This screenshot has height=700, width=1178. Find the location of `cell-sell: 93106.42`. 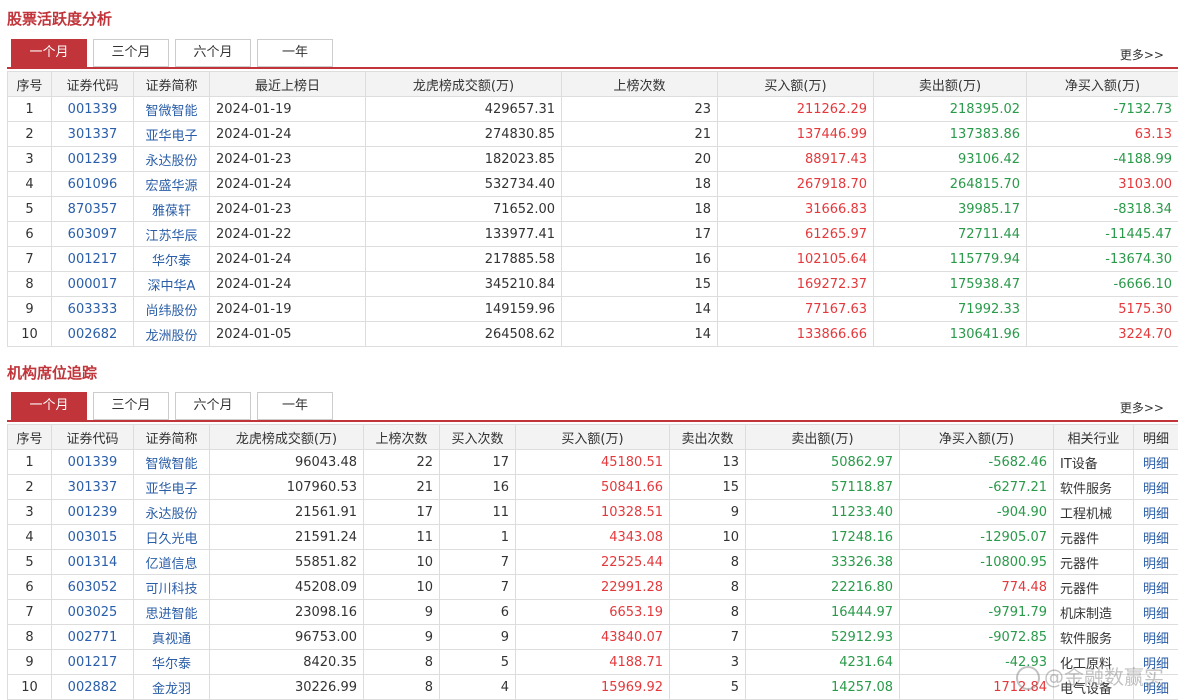

cell-sell: 93106.42 is located at coordinates (950, 159).